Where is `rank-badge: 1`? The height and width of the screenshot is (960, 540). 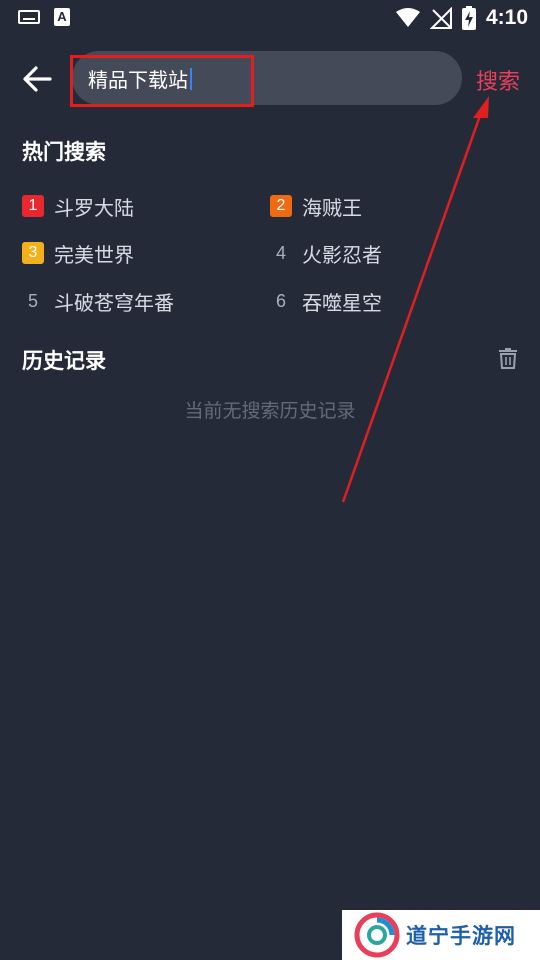
rank-badge: 1 is located at coordinates (33, 206).